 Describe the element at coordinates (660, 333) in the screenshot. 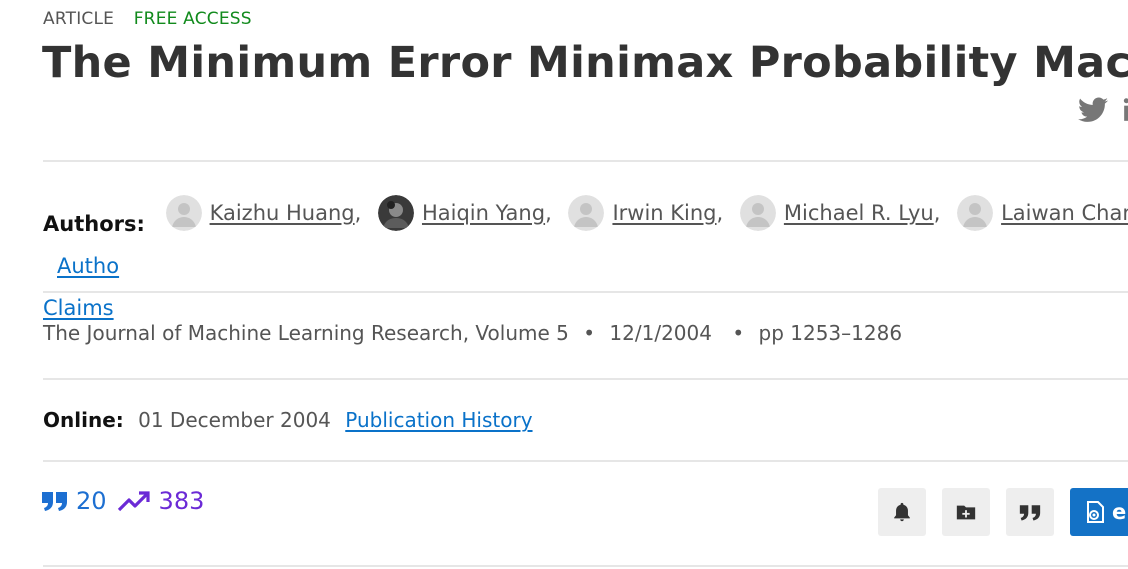

I see `issue-date: 12/1/2004` at that location.